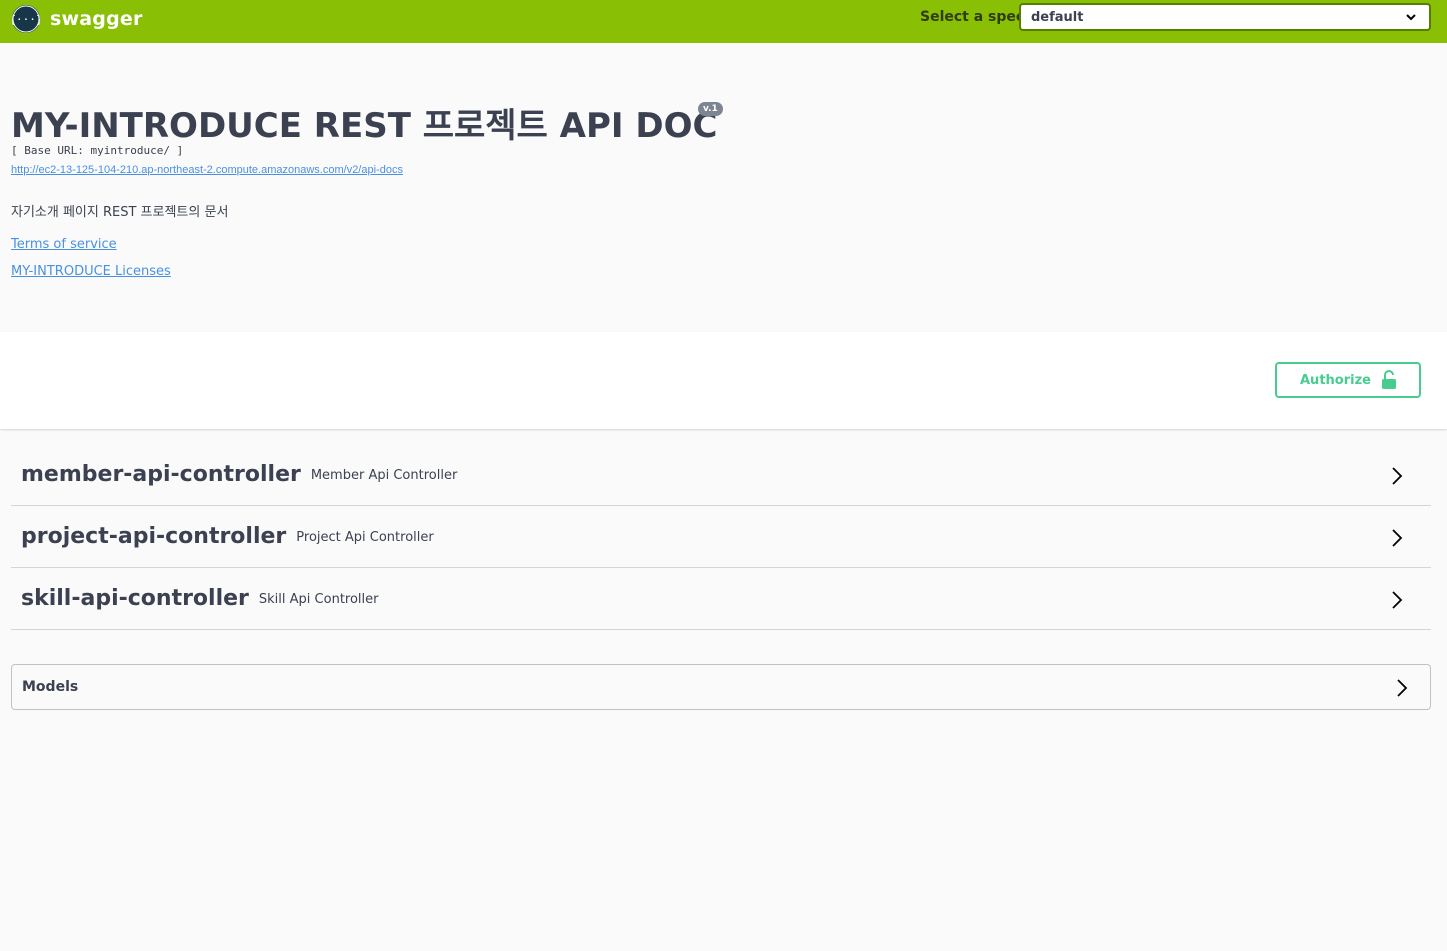 This screenshot has width=1447, height=951. Describe the element at coordinates (384, 475) in the screenshot. I see `tag-description: Member Api Controller` at that location.